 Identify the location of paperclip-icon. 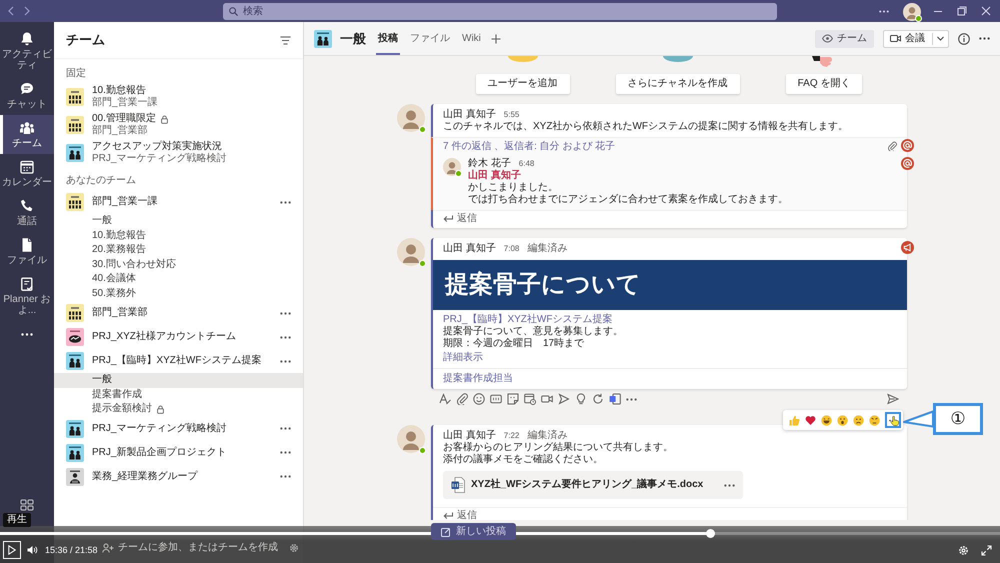
(462, 399).